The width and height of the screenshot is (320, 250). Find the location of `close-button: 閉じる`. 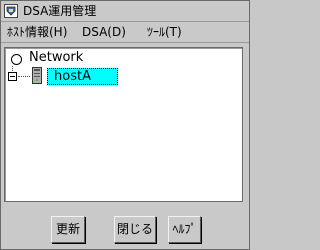

close-button: 閉じる is located at coordinates (135, 229).